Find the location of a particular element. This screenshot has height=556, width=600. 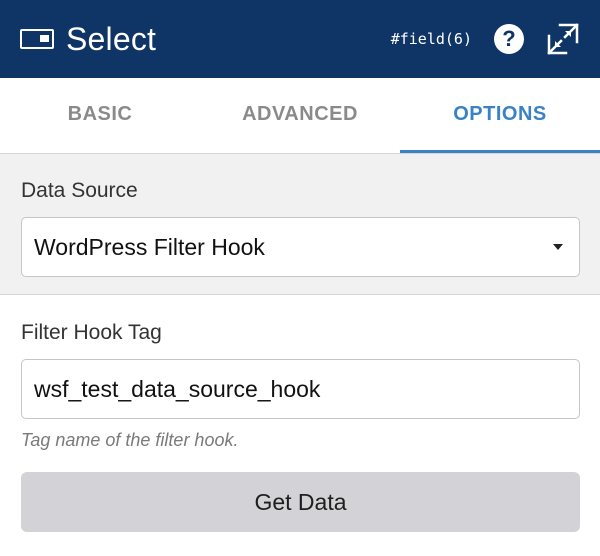

header-actions: #field(6) ? is located at coordinates (485, 39).